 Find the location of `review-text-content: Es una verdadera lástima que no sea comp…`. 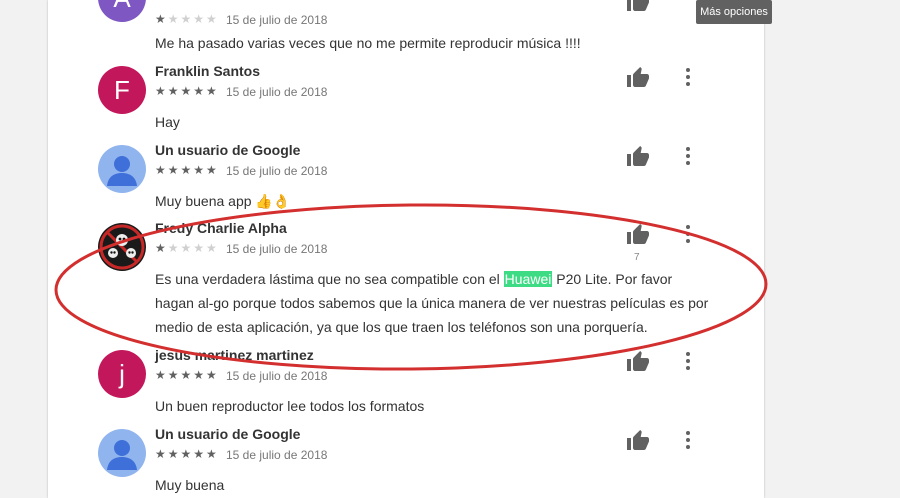

review-text-content: Es una verdadera lástima que no sea comp… is located at coordinates (329, 279).